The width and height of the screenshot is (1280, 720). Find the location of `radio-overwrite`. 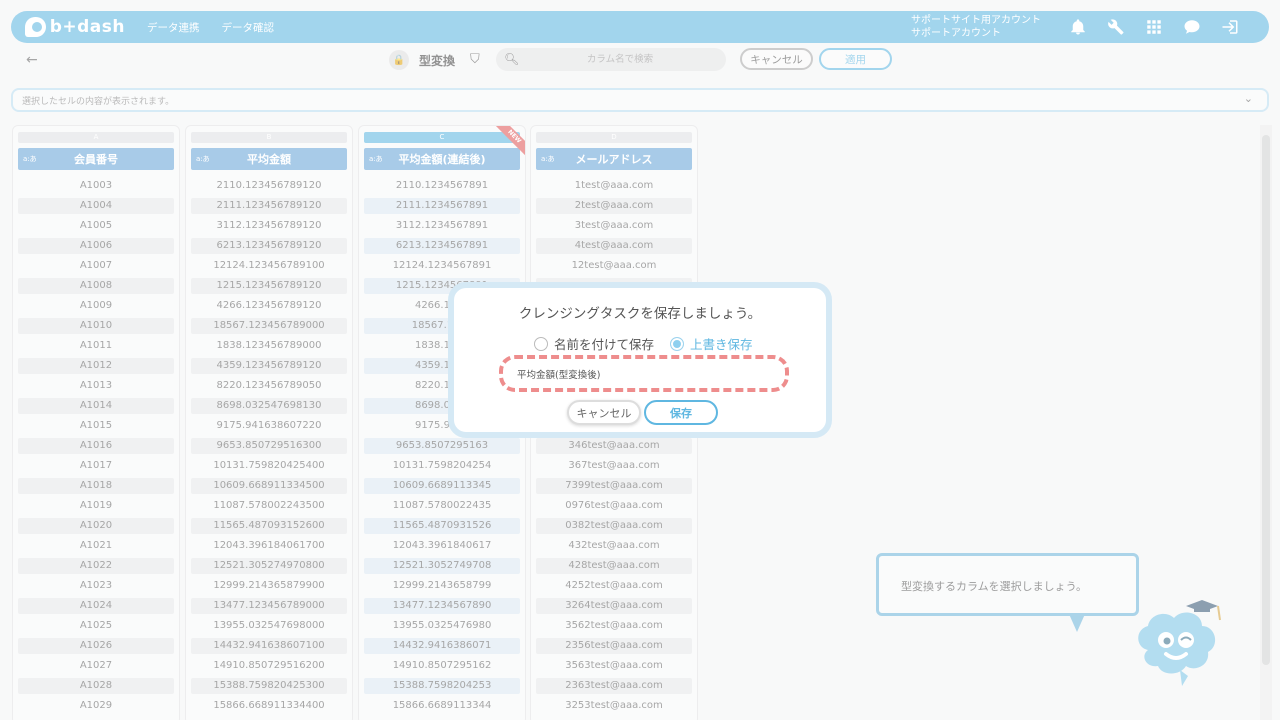

radio-overwrite is located at coordinates (677, 343).